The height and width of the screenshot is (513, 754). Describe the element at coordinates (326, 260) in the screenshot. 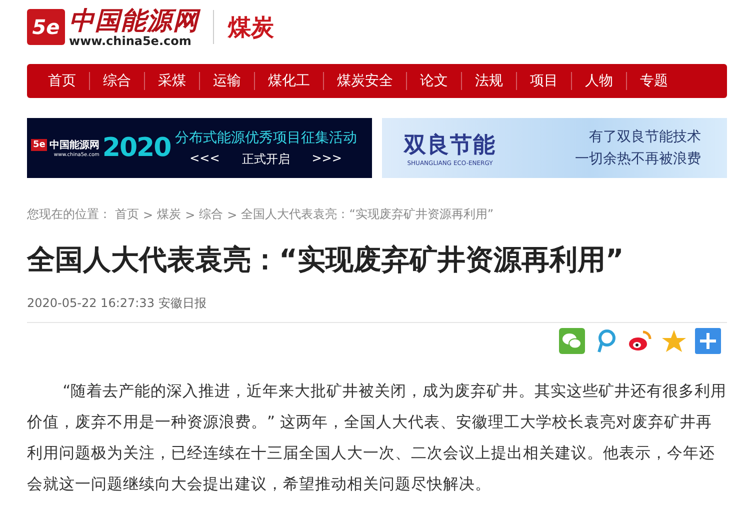

I see `article-title: 全国人大代表袁亮：“实现废弃矿井资源再利用”` at that location.